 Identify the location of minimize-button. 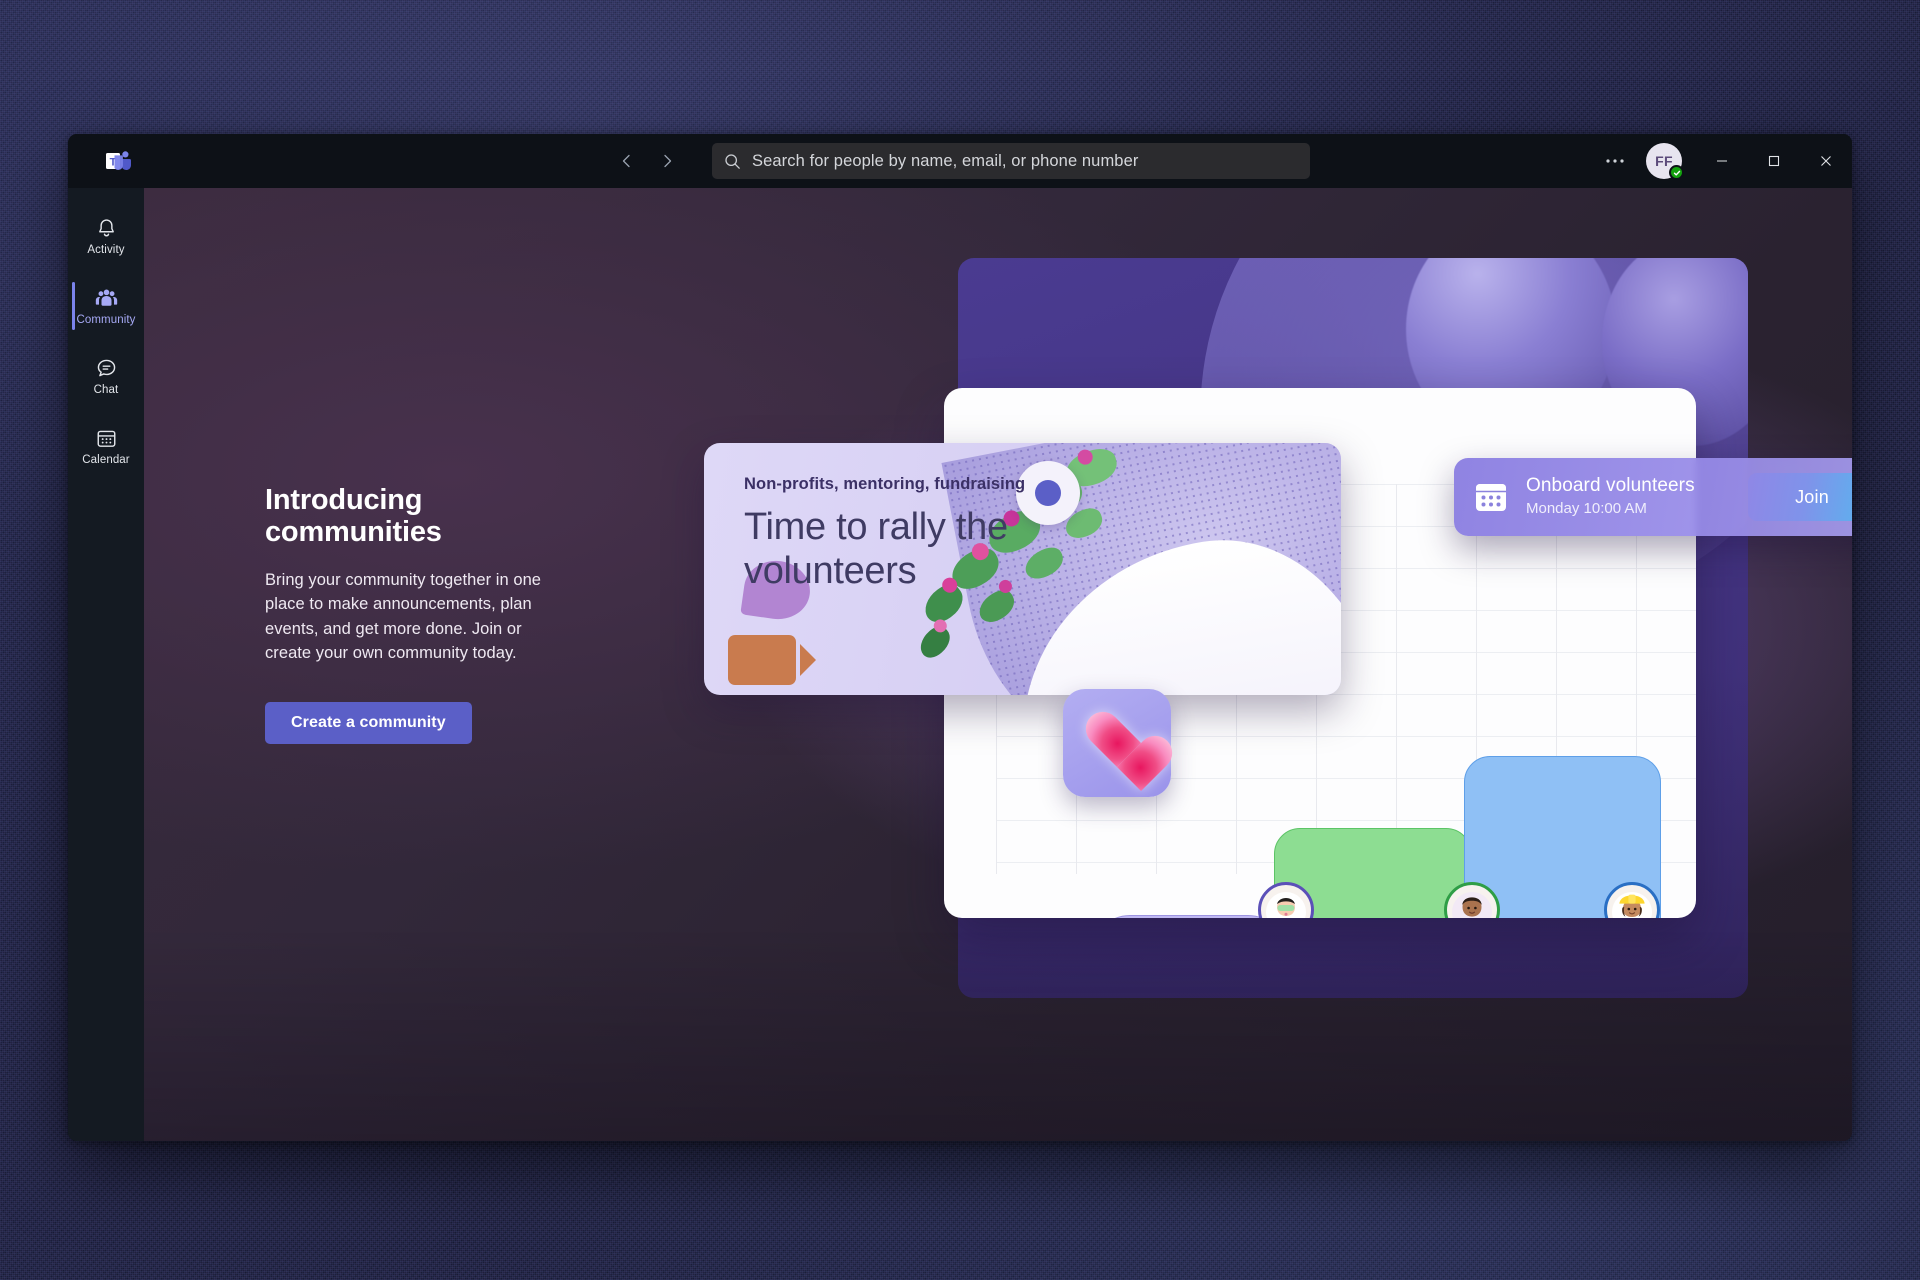
(1722, 161).